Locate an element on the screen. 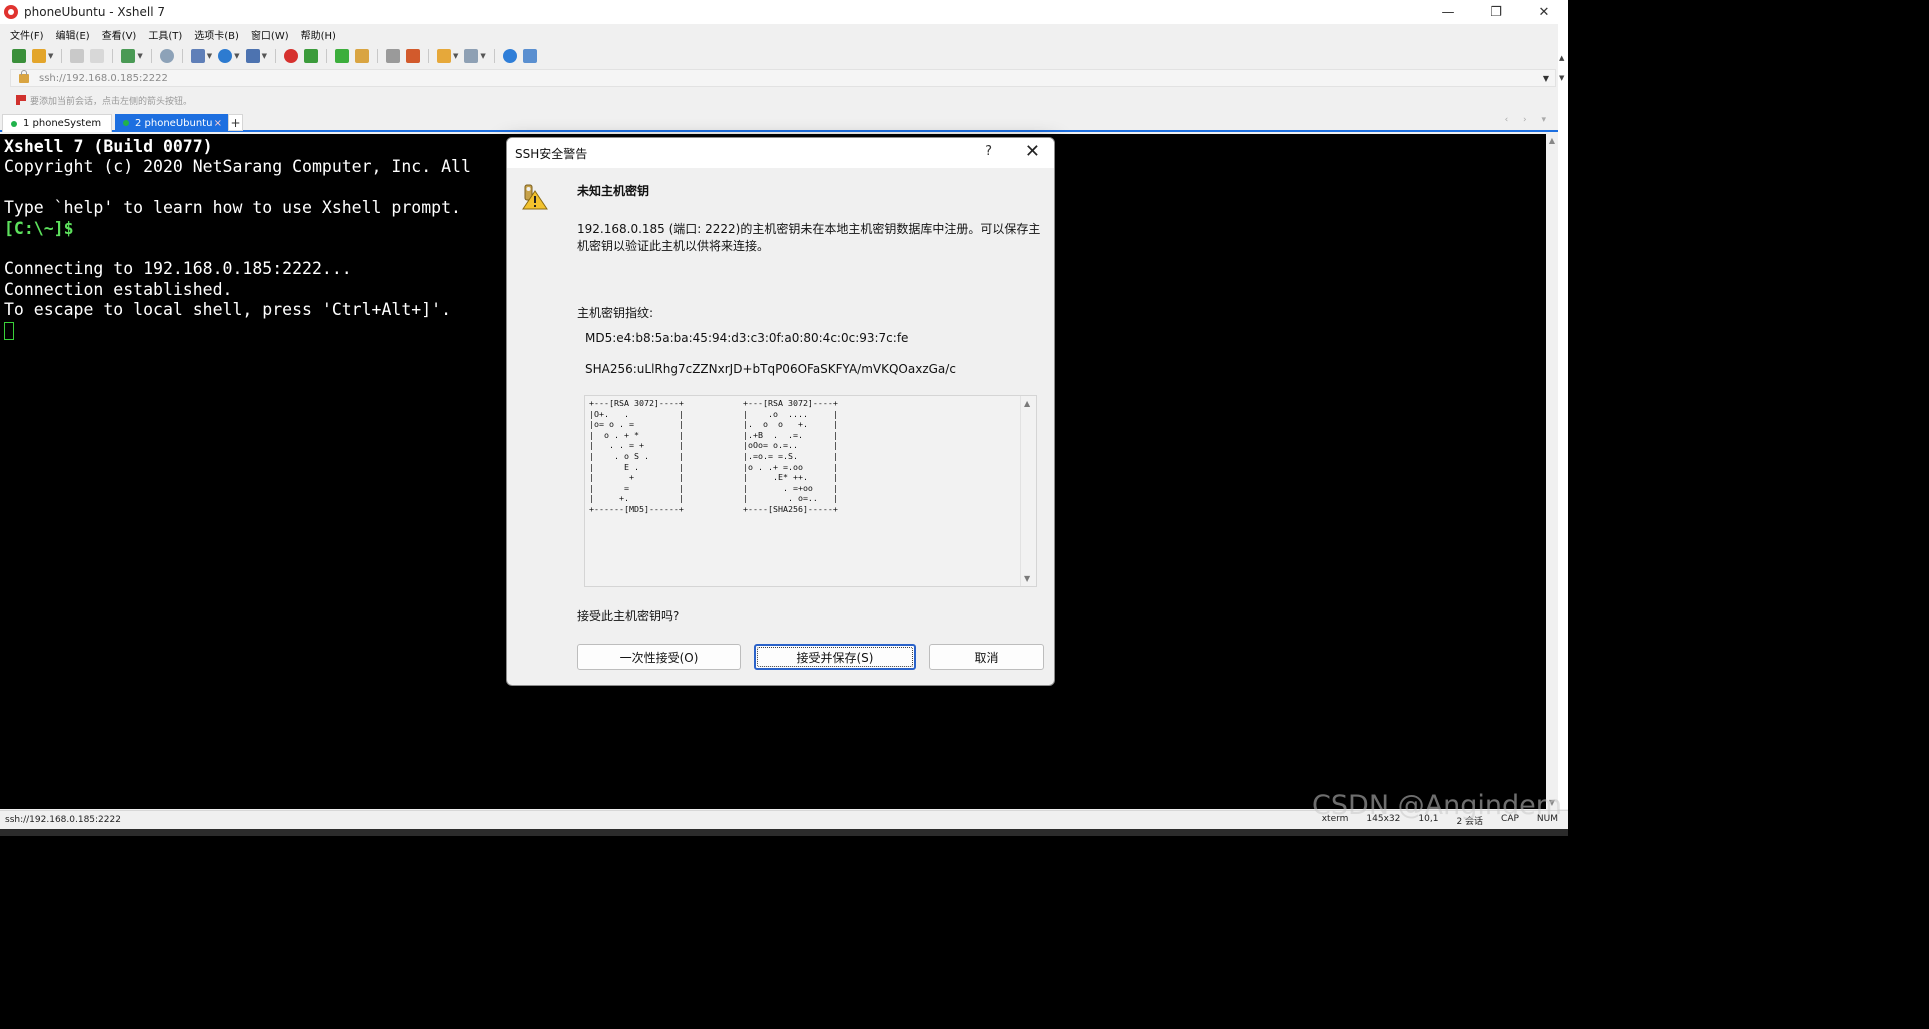 The width and height of the screenshot is (1929, 1029). menu-tools: 工具(T) is located at coordinates (165, 34).